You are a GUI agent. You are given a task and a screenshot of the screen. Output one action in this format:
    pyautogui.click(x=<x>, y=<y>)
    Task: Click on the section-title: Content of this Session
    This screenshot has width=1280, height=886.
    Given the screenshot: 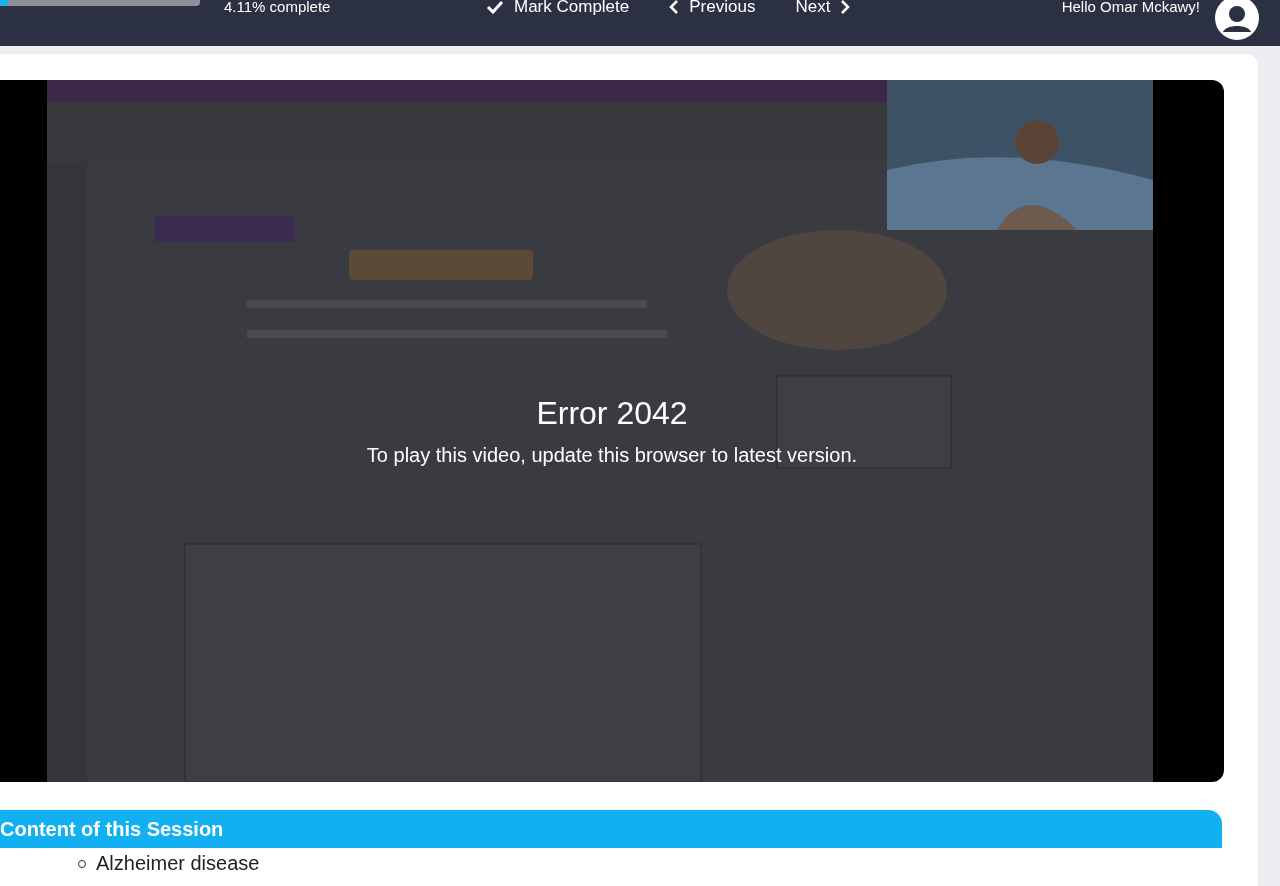 What is the action you would take?
    pyautogui.click(x=112, y=829)
    